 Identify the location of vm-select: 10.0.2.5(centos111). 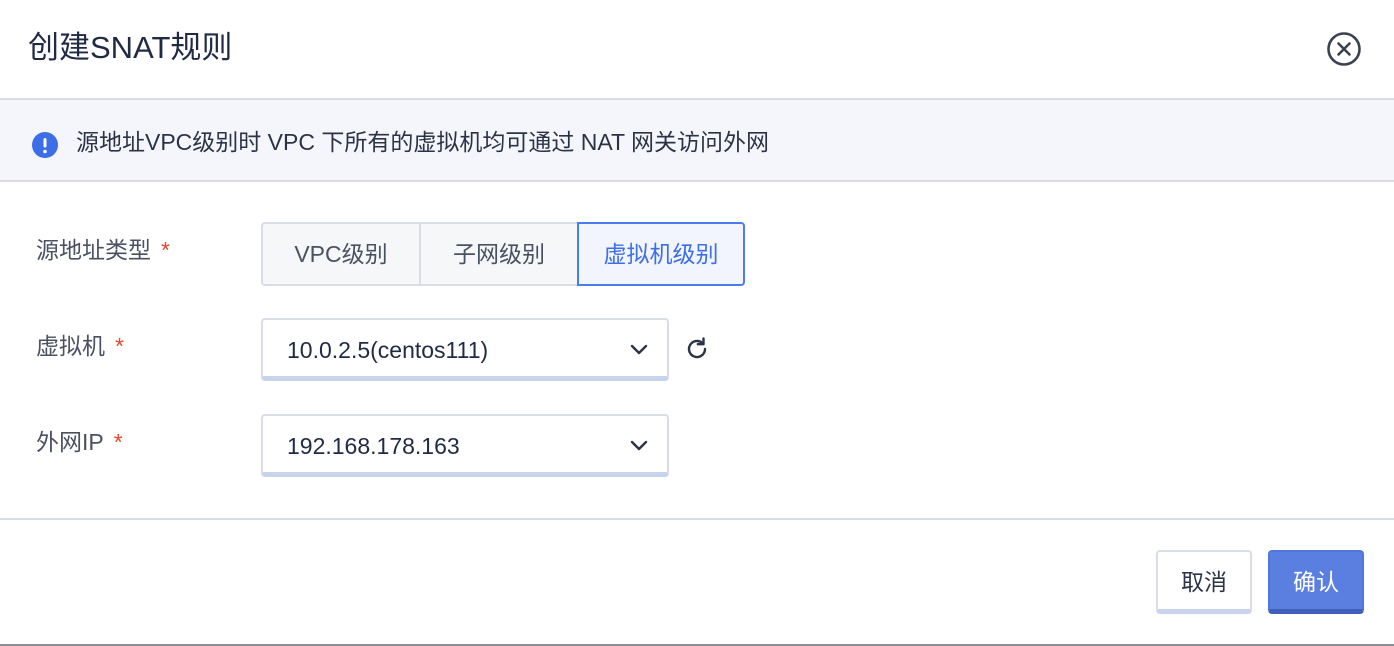
(465, 349).